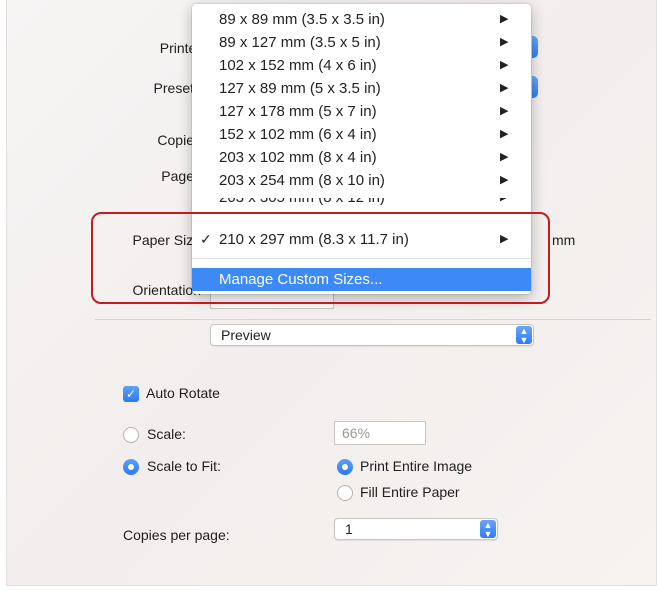 The image size is (661, 591). Describe the element at coordinates (361, 180) in the screenshot. I see `menu-item: 203 x 254 mm (8 x 10 in) ▶` at that location.